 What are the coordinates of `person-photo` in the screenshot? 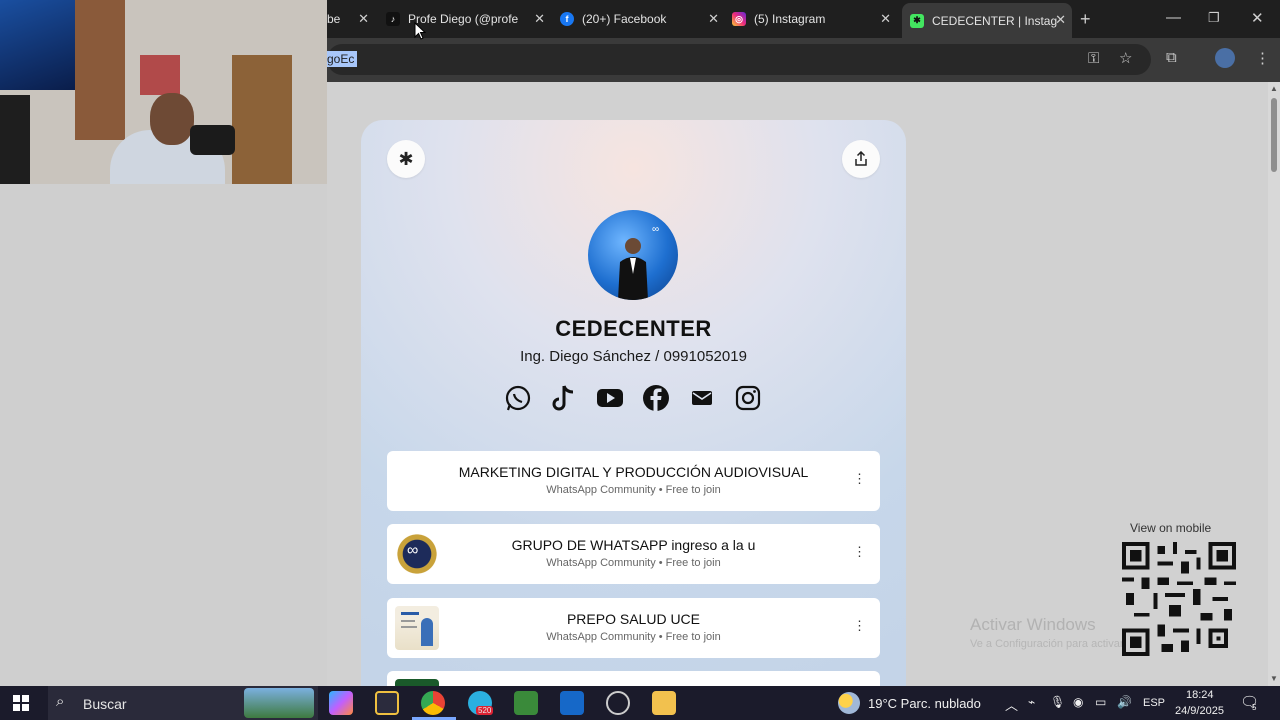 It's located at (633, 269).